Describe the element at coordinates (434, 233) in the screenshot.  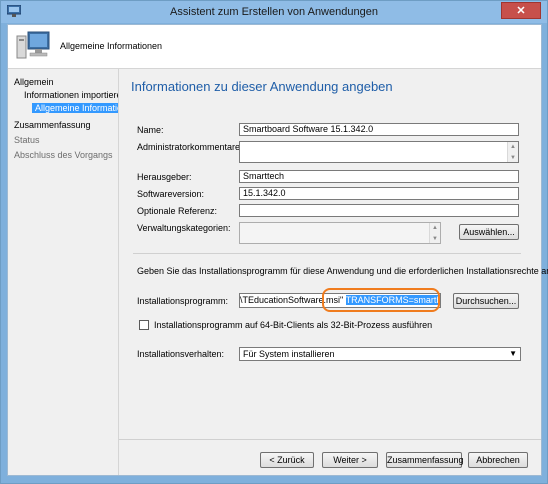
I see `categories-scrollbar: ▲ ▼` at that location.